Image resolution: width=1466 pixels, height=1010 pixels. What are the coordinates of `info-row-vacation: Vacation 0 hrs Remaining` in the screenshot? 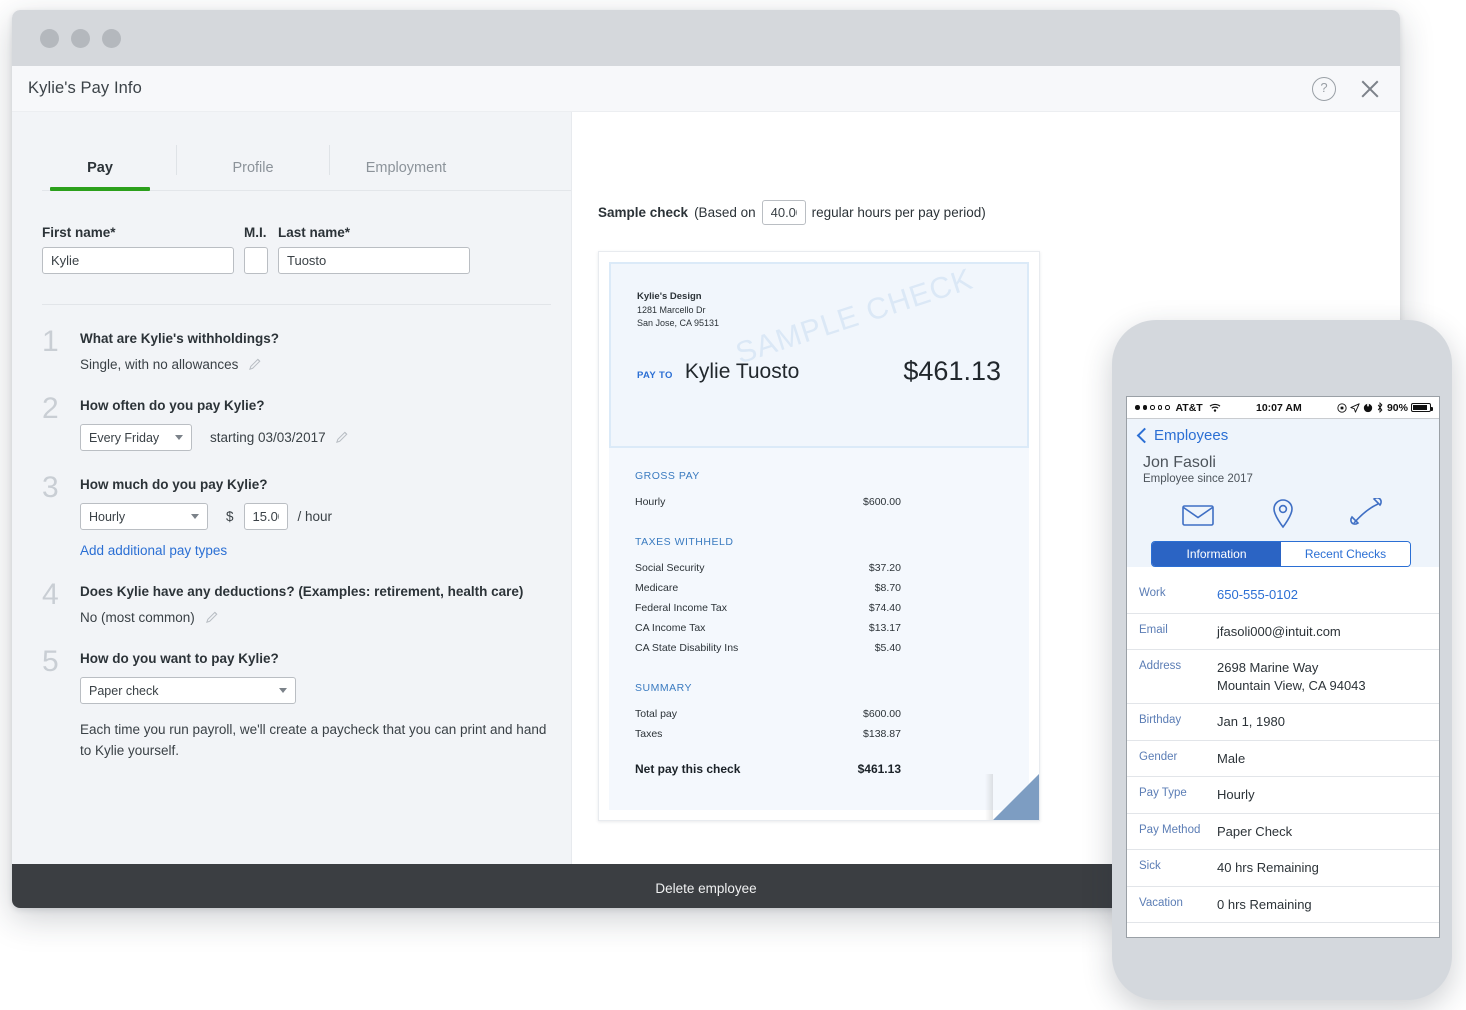 It's located at (1283, 905).